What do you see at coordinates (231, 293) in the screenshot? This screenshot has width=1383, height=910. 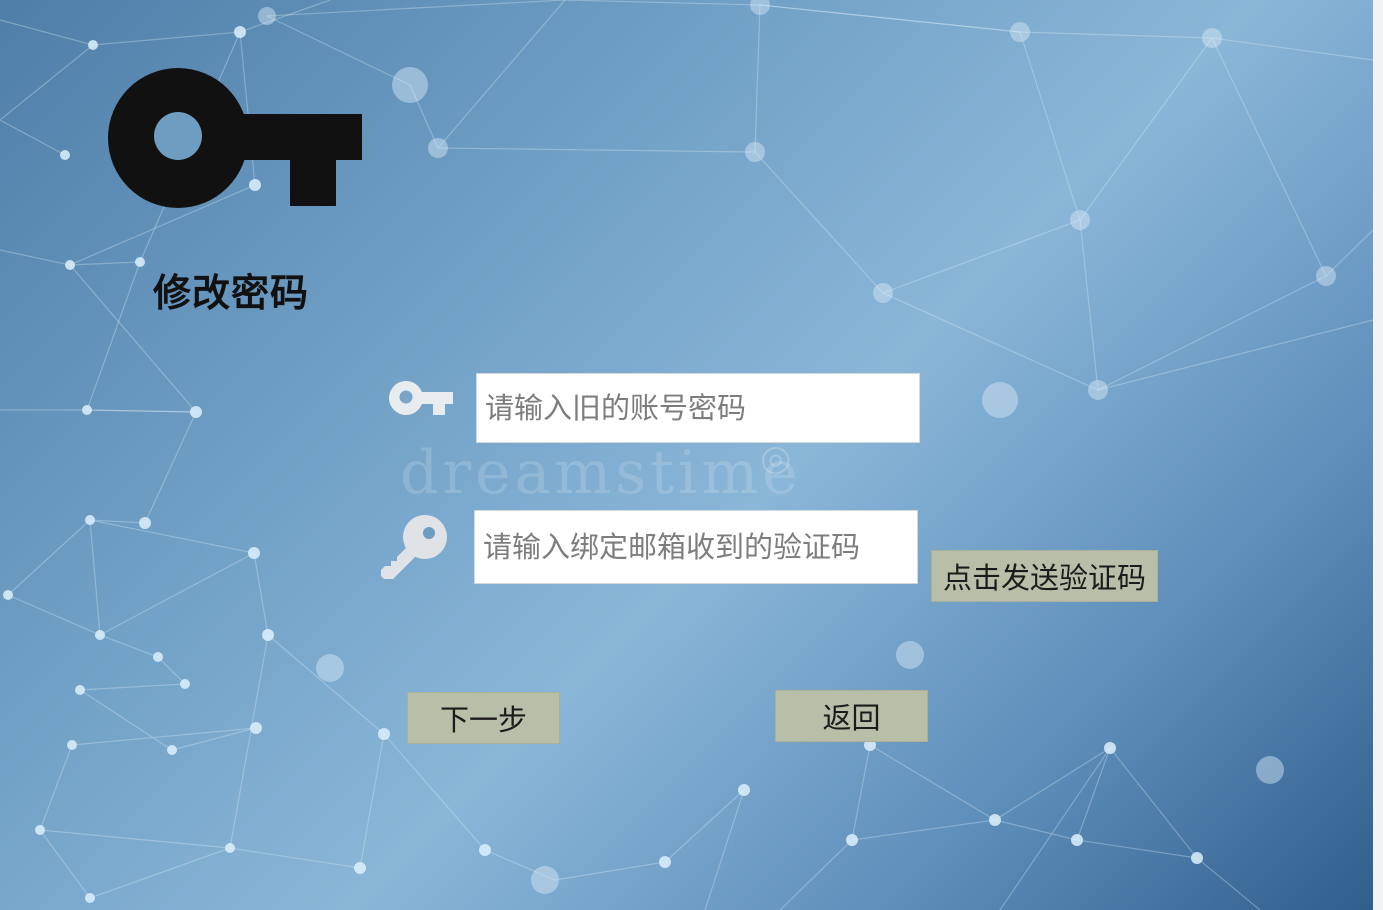 I see `page-title: 修改密码` at bounding box center [231, 293].